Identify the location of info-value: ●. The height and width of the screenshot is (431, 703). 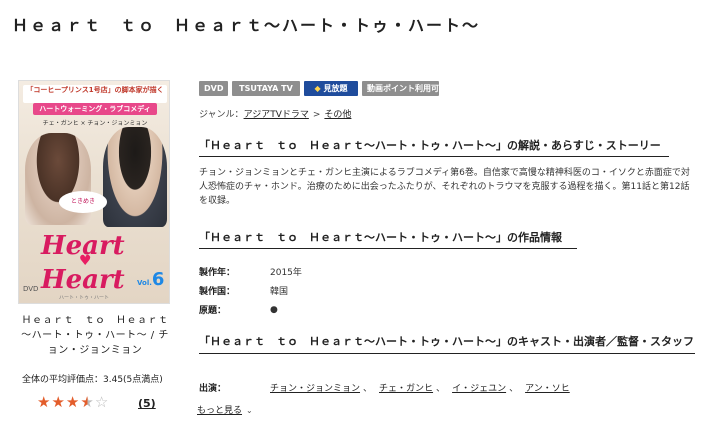
(274, 309).